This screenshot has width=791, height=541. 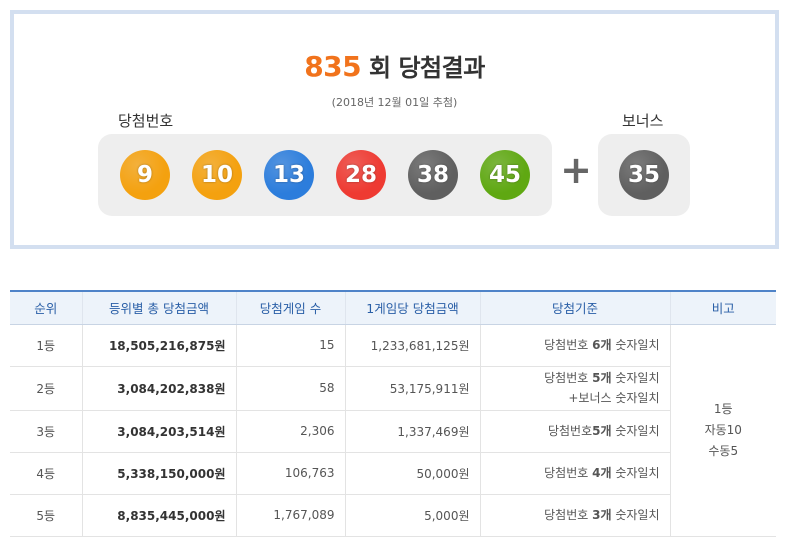 I want to click on number-ball: 38, so click(x=433, y=175).